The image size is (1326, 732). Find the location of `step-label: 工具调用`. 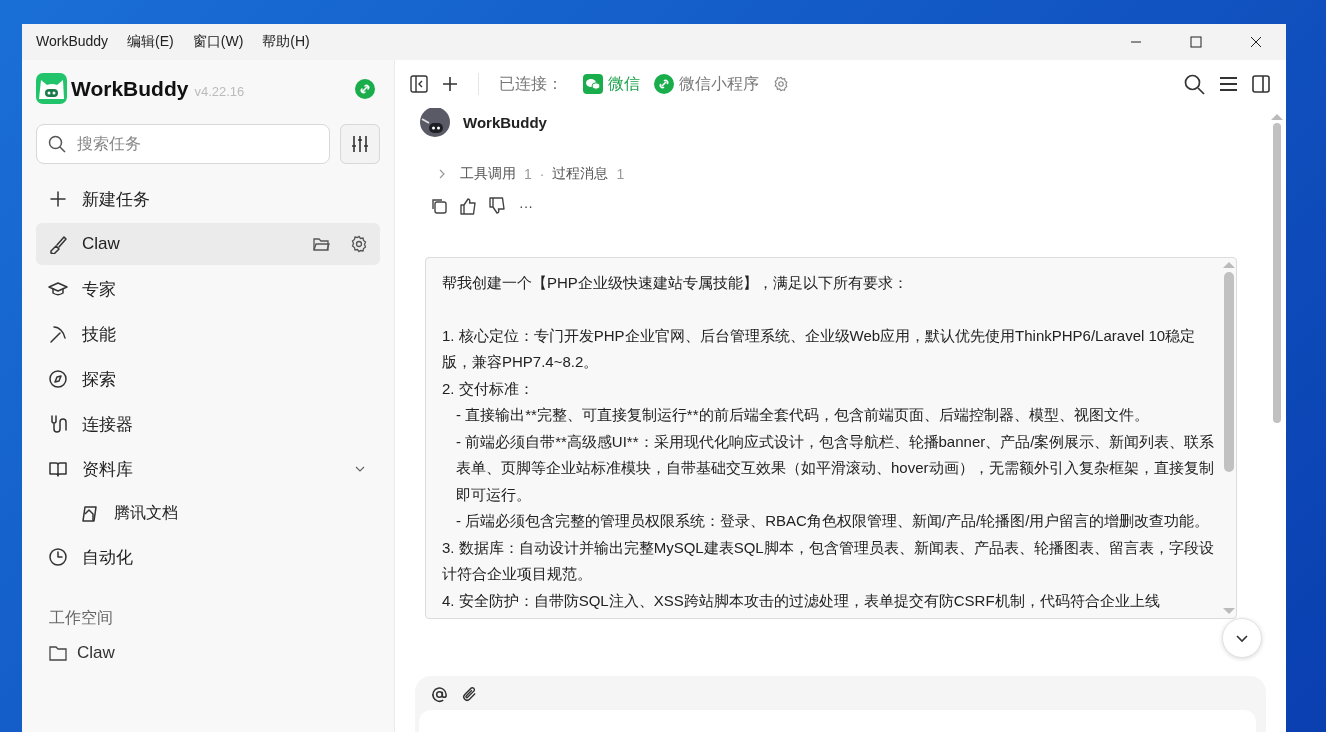

step-label: 工具调用 is located at coordinates (488, 174).